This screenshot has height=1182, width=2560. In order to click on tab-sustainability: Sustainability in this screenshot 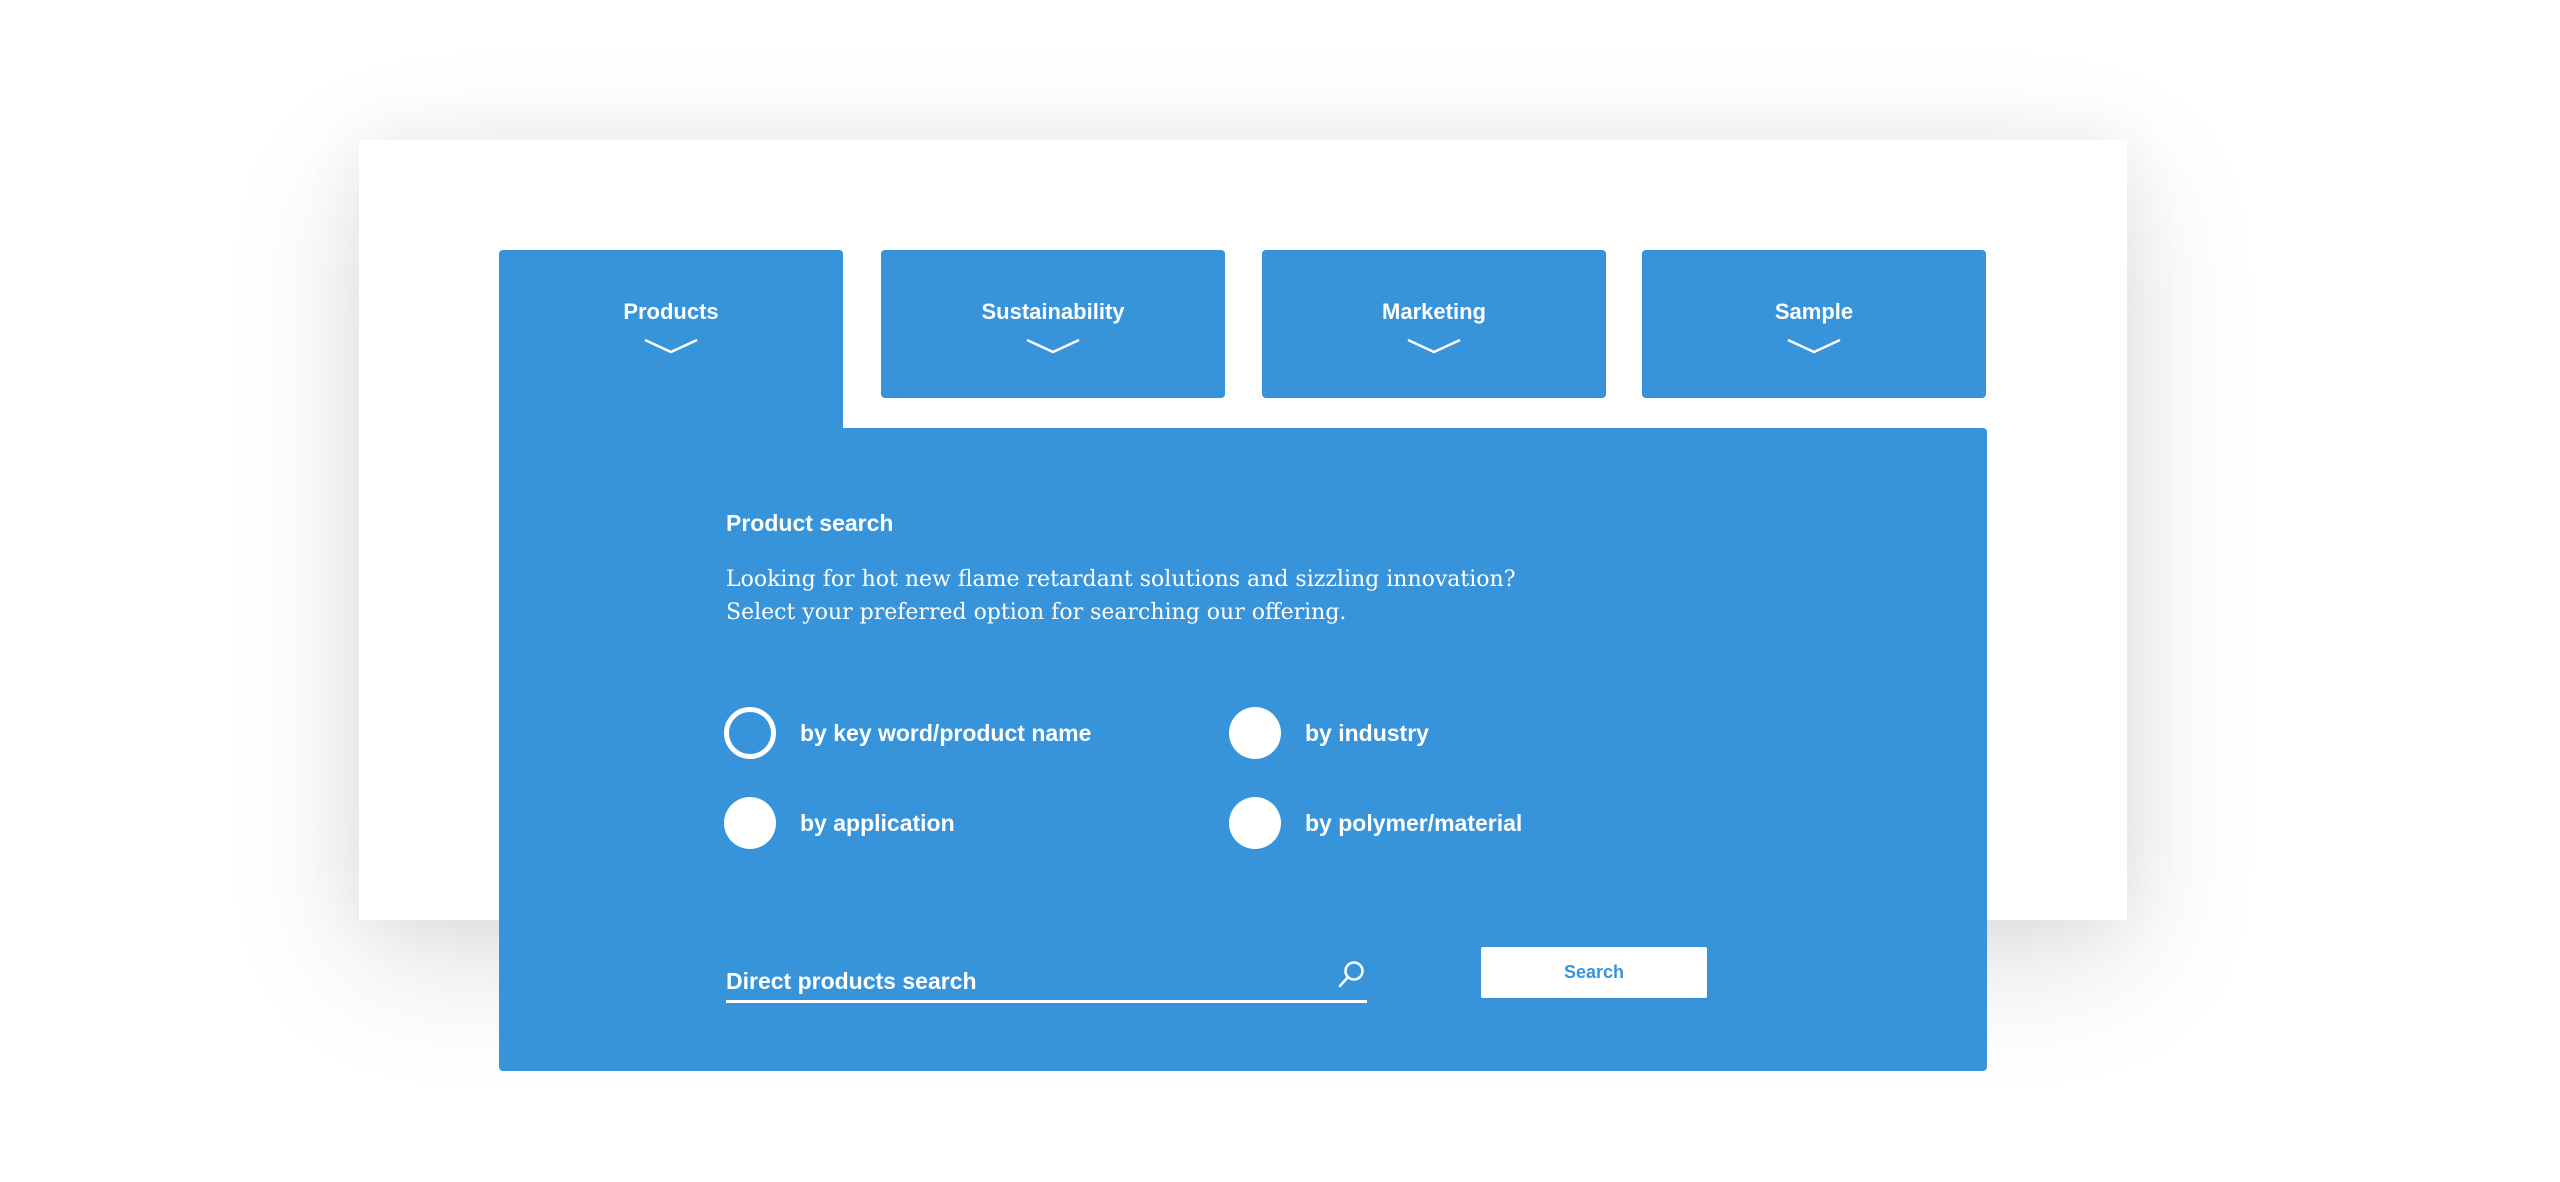, I will do `click(1053, 324)`.